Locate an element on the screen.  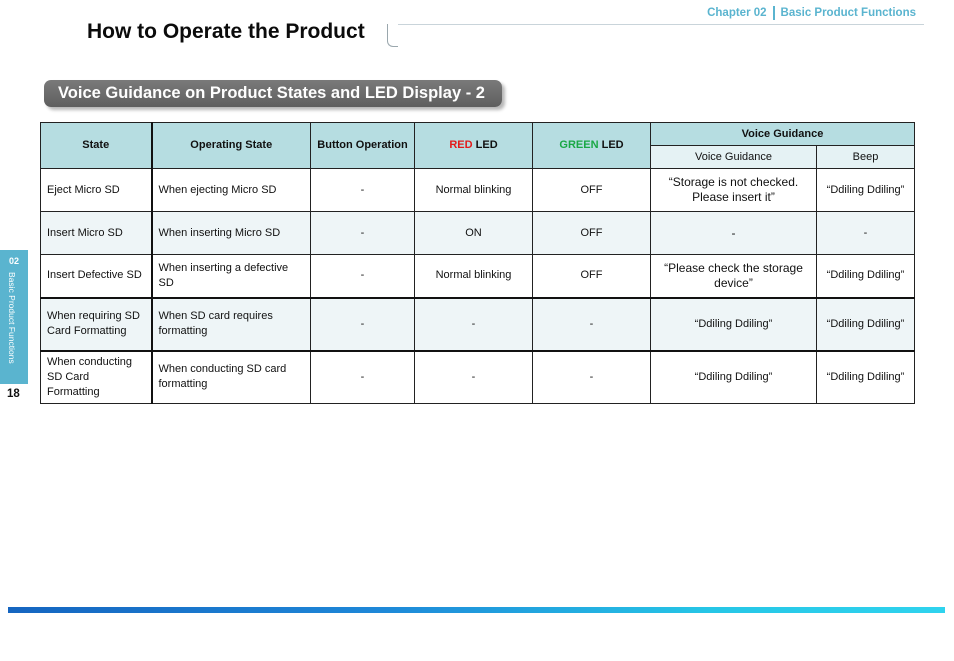
chapter-header: Chapter 02 Basic Product Functions is located at coordinates (811, 13).